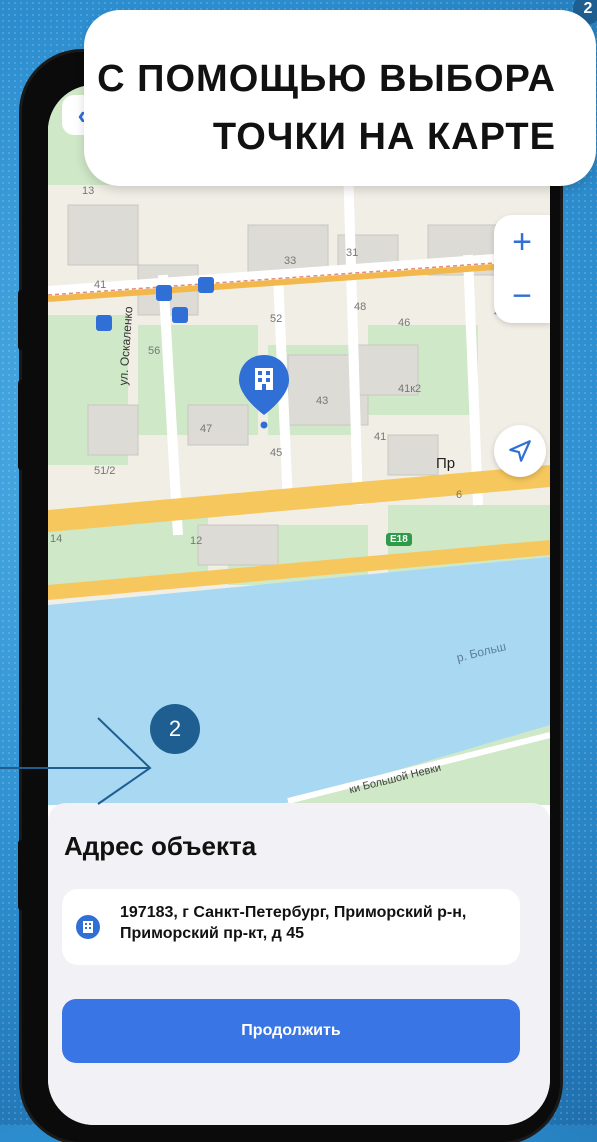 The width and height of the screenshot is (597, 1142). Describe the element at coordinates (196, 541) in the screenshot. I see `building-number: 12` at that location.